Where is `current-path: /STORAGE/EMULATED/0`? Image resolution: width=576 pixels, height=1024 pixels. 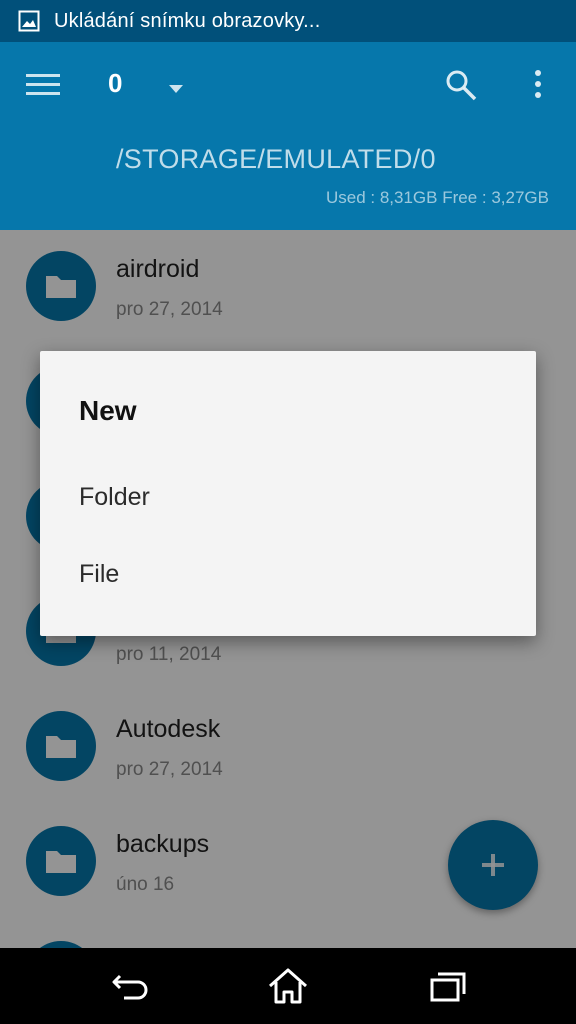
current-path: /STORAGE/EMULATED/0 is located at coordinates (276, 159).